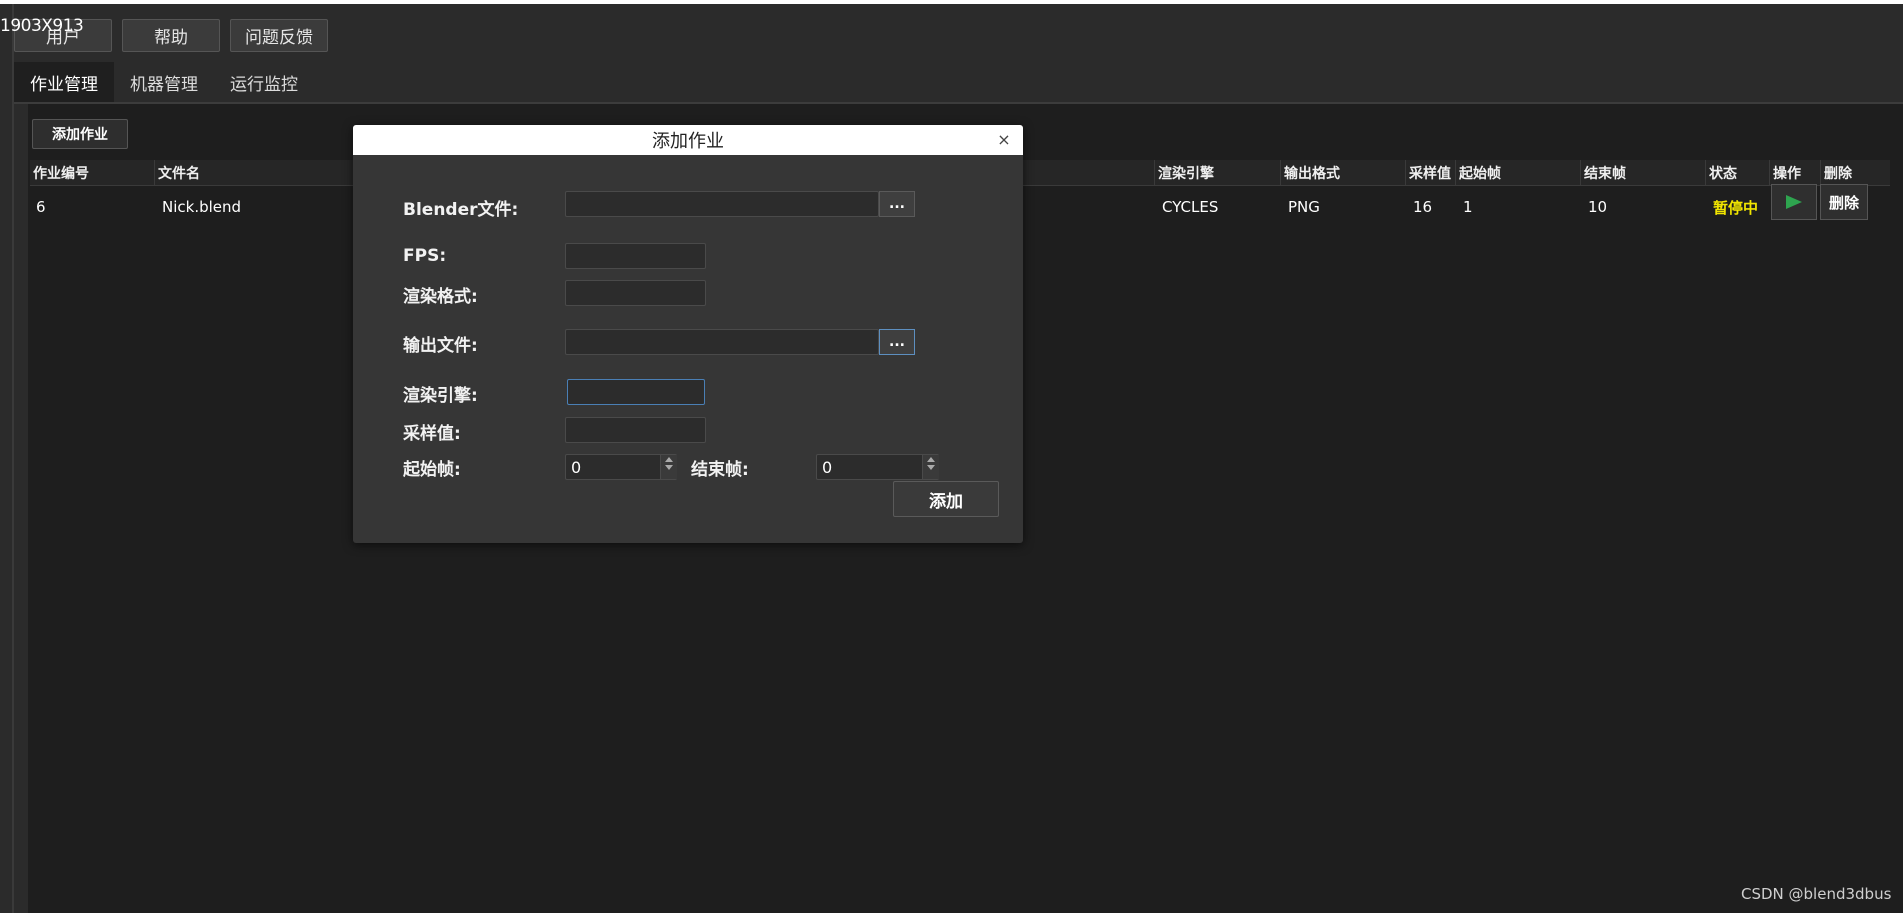 This screenshot has width=1903, height=913. I want to click on start-frame-stepper, so click(668, 467).